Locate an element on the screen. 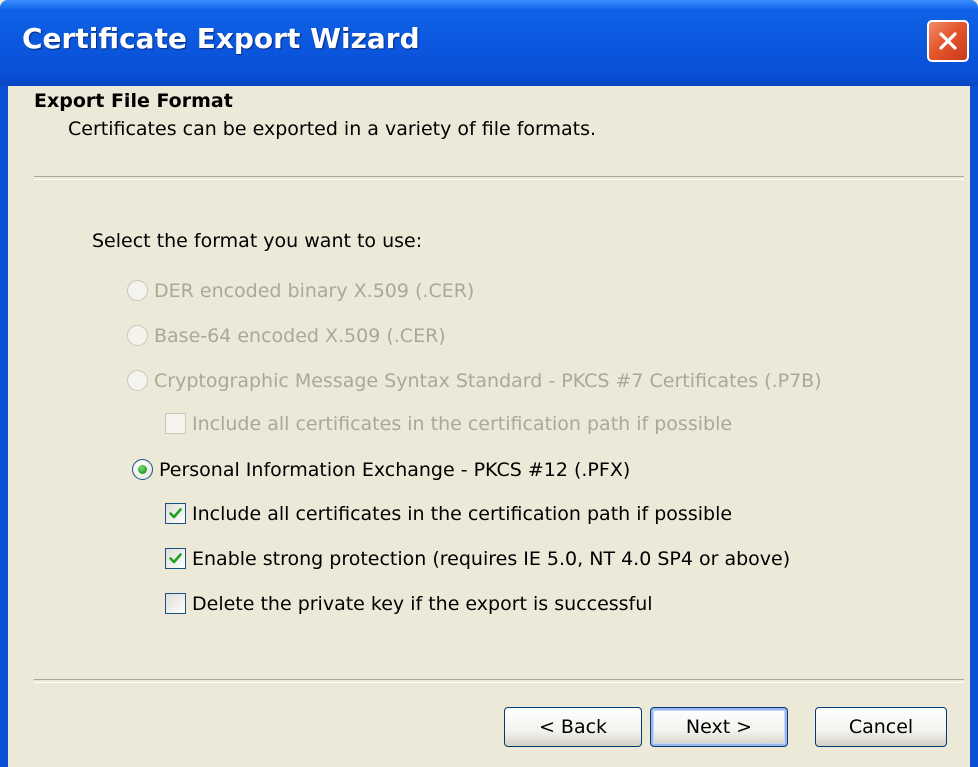 This screenshot has width=978, height=767. header-divider is located at coordinates (499, 178).